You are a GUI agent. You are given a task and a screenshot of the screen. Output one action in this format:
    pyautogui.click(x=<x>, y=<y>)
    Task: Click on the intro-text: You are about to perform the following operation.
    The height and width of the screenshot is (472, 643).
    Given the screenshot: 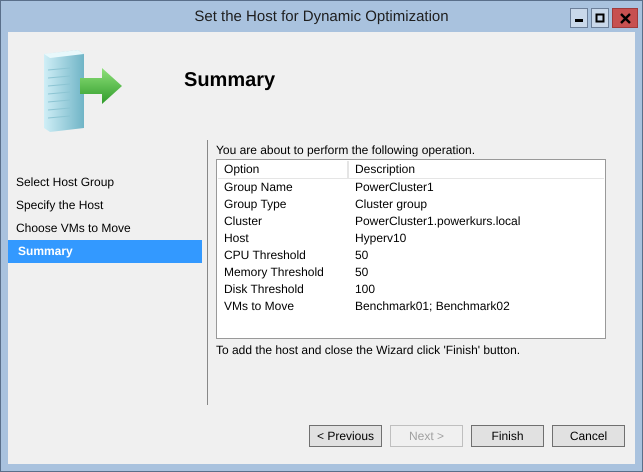 What is the action you would take?
    pyautogui.click(x=346, y=151)
    